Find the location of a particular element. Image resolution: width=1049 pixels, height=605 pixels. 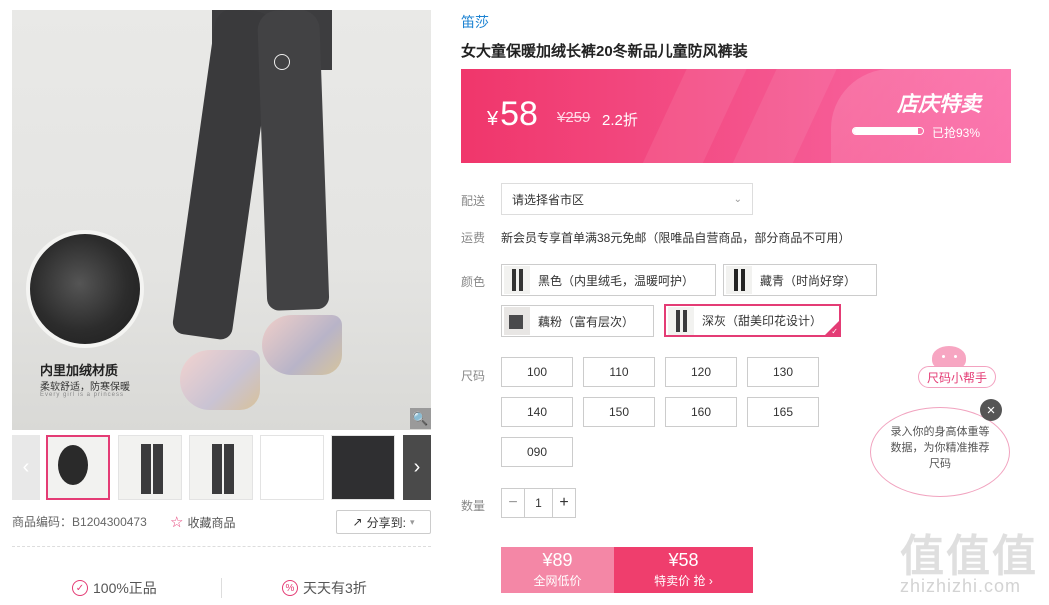

buy-now-label: 特卖价 抢 › is located at coordinates (683, 581).